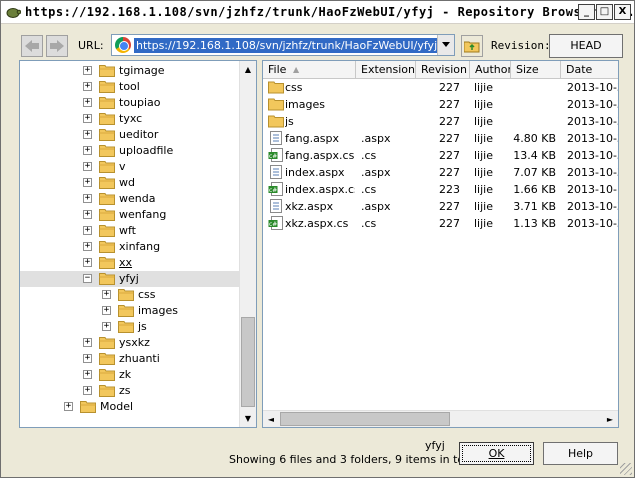 The width and height of the screenshot is (635, 478). Describe the element at coordinates (483, 138) in the screenshot. I see `file-cell-author: lijie` at that location.